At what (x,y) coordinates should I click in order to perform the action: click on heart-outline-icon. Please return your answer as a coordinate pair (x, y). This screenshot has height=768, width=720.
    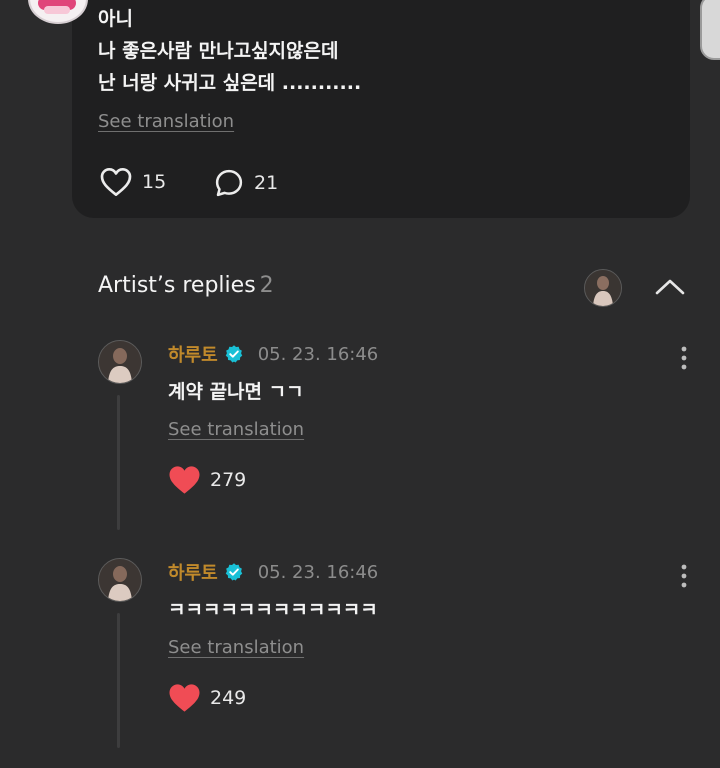
    Looking at the image, I should click on (116, 182).